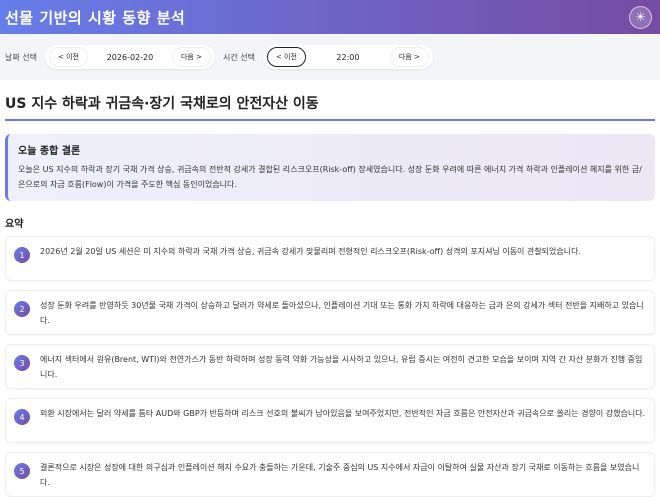 This screenshot has width=660, height=497. Describe the element at coordinates (286, 57) in the screenshot. I see `time-prev-button: < 이전` at that location.